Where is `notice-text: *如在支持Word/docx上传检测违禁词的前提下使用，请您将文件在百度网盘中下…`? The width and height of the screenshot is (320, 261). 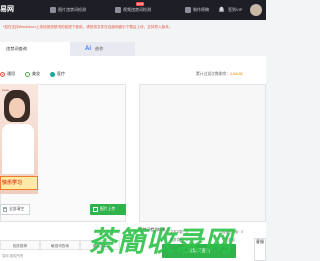 notice-text: *如在支持Word/docx上传检测违禁词的前提下使用，请您将文件在百度网盘中下… is located at coordinates (88, 27).